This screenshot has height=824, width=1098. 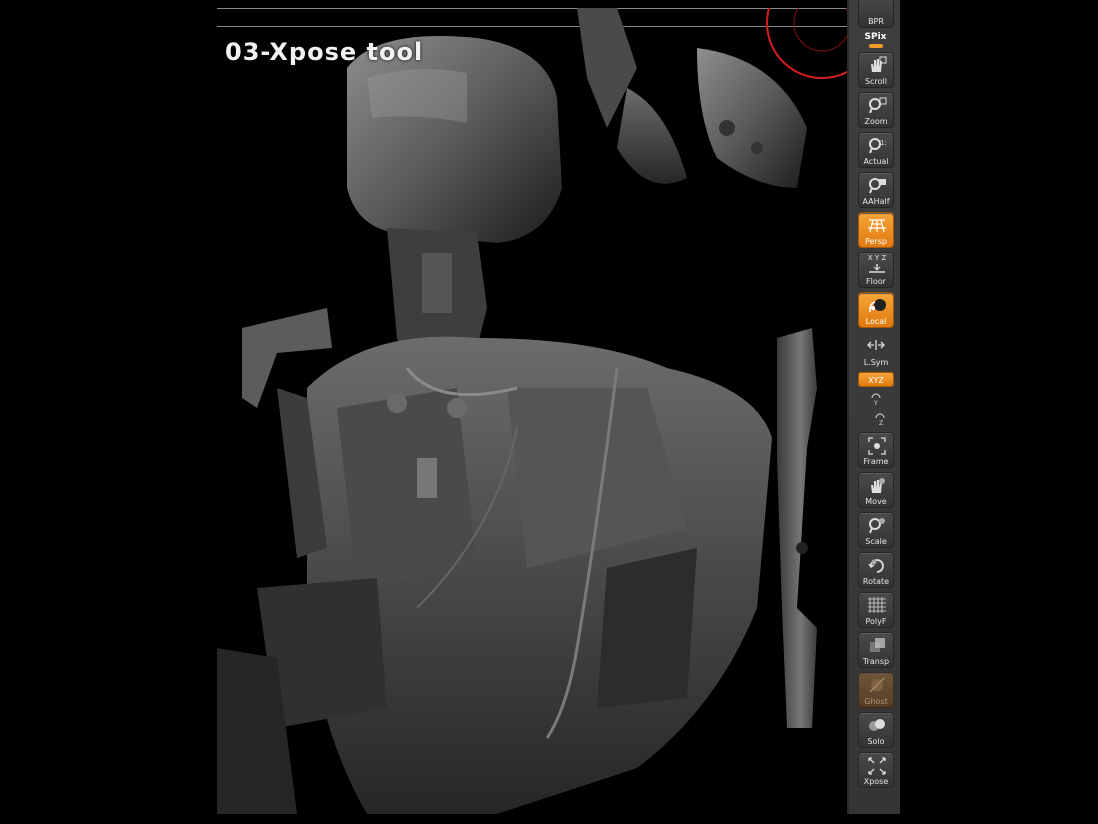 I want to click on move-hand-icon, so click(x=878, y=485).